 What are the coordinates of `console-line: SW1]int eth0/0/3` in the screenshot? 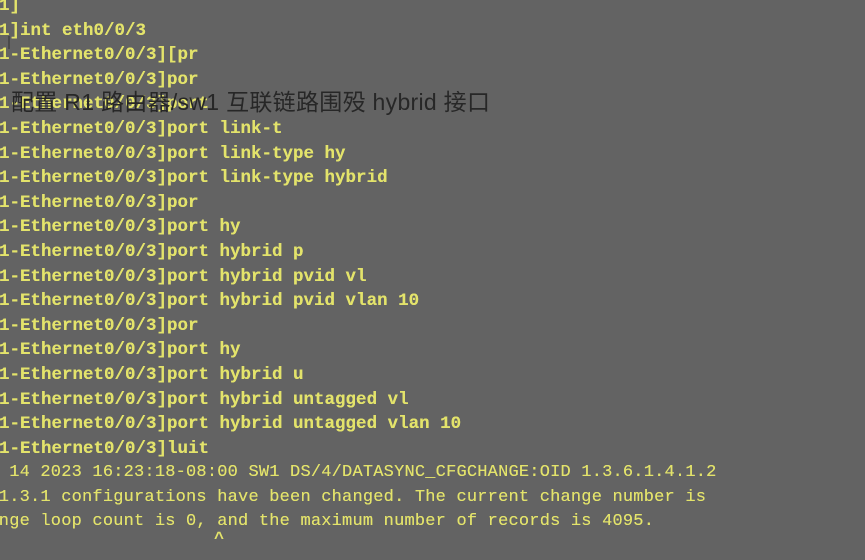 It's located at (73, 30).